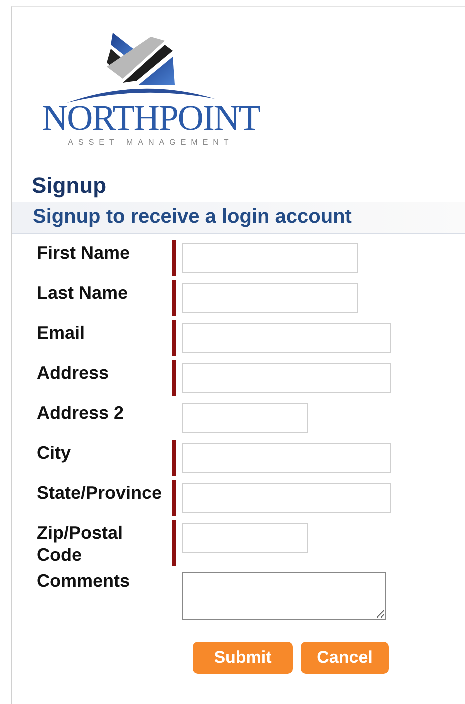 The image size is (465, 704). What do you see at coordinates (151, 118) in the screenshot?
I see `logo-wordmark: NORTHPOINT` at bounding box center [151, 118].